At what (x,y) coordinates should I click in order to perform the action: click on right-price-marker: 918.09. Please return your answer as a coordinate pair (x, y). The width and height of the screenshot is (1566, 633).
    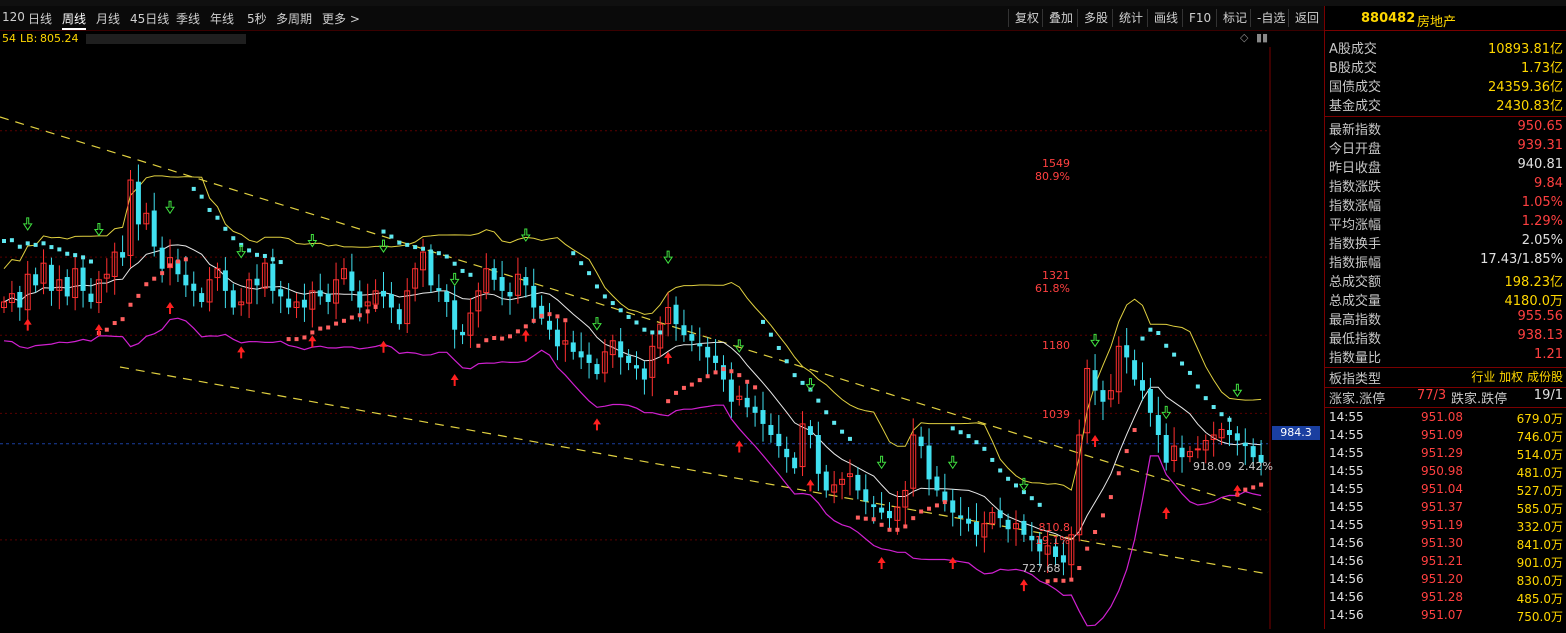
    Looking at the image, I should click on (1212, 466).